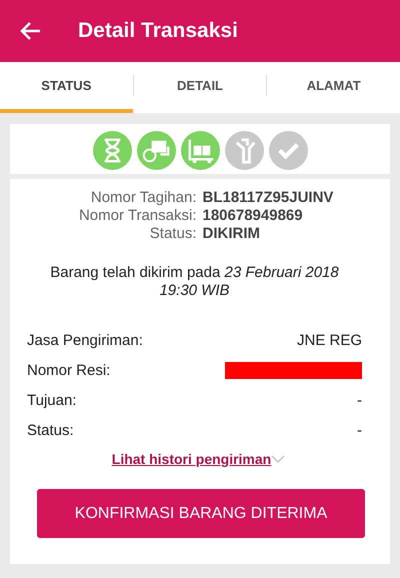  What do you see at coordinates (268, 197) in the screenshot?
I see `field-value: BL18117Z95JUINV` at bounding box center [268, 197].